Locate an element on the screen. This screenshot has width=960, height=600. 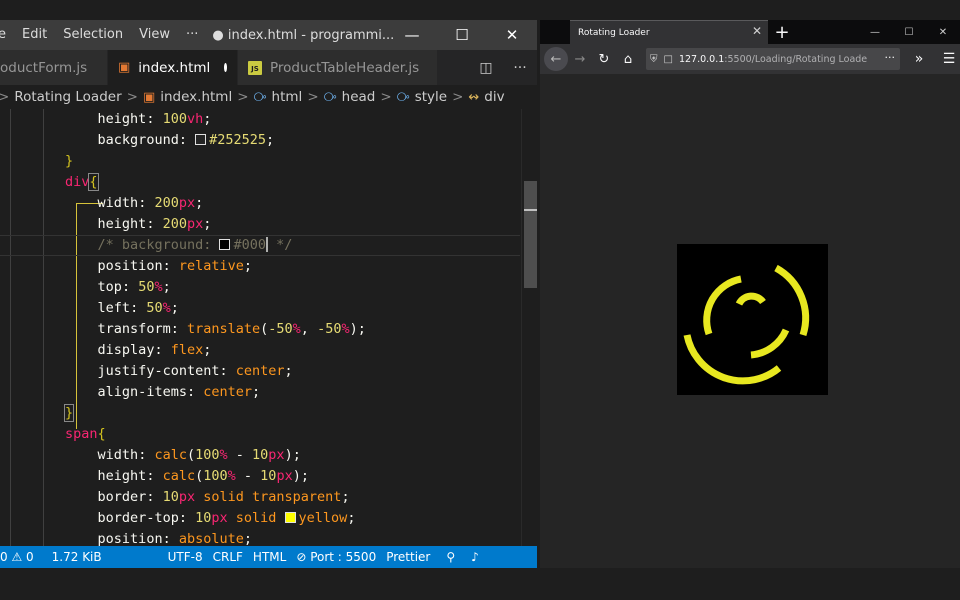
breadcrumb-item: > ⧂ style is located at coordinates (411, 97).